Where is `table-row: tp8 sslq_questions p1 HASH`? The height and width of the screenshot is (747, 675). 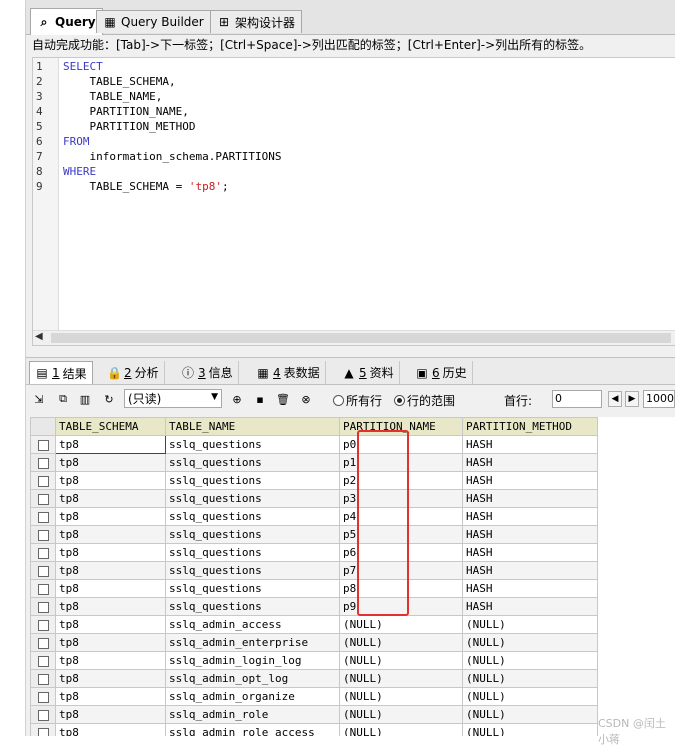 table-row: tp8 sslq_questions p1 HASH is located at coordinates (314, 462).